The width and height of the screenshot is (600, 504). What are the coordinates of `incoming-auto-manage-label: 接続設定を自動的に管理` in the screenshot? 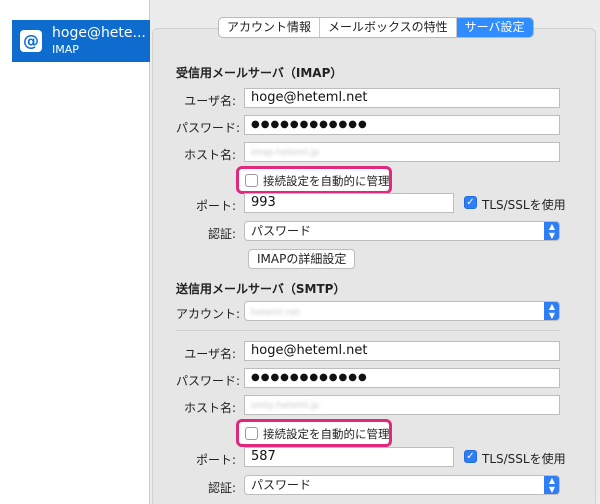 It's located at (326, 181).